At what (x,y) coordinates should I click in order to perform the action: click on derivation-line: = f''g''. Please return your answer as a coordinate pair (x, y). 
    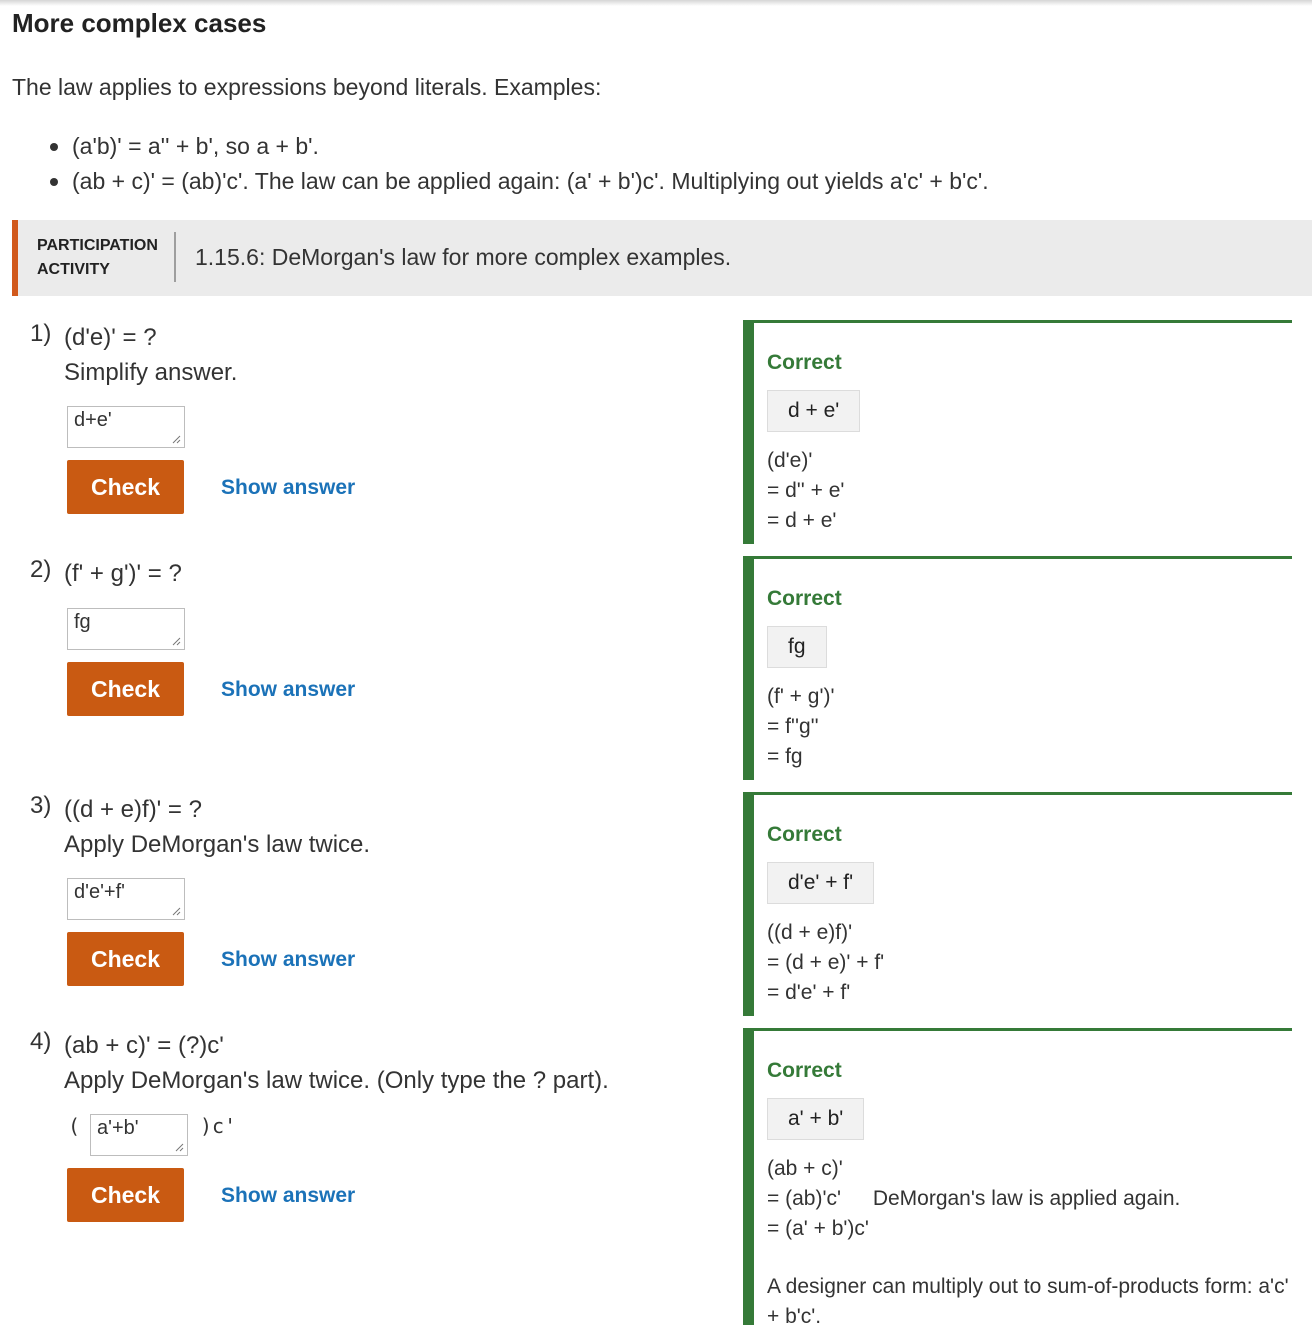
    Looking at the image, I should click on (793, 726).